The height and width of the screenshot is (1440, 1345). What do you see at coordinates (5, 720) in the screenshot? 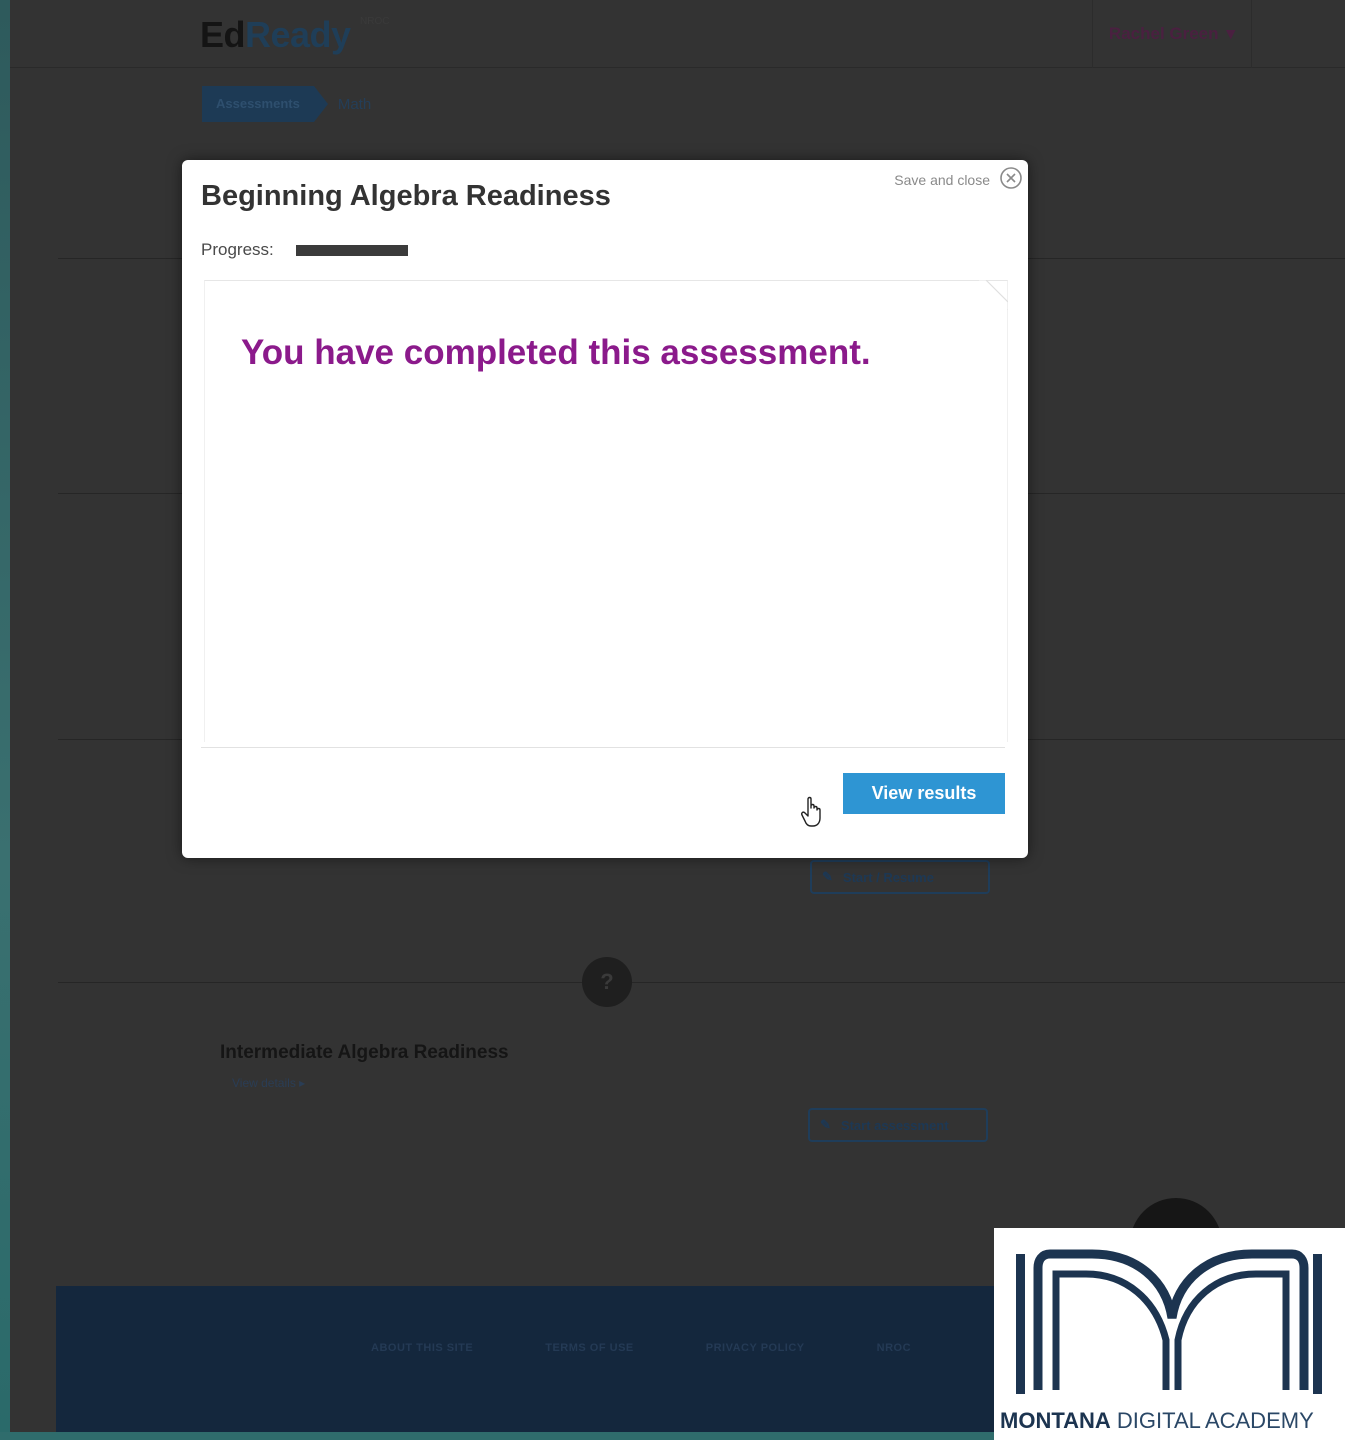
I see `left-edge-strip` at bounding box center [5, 720].